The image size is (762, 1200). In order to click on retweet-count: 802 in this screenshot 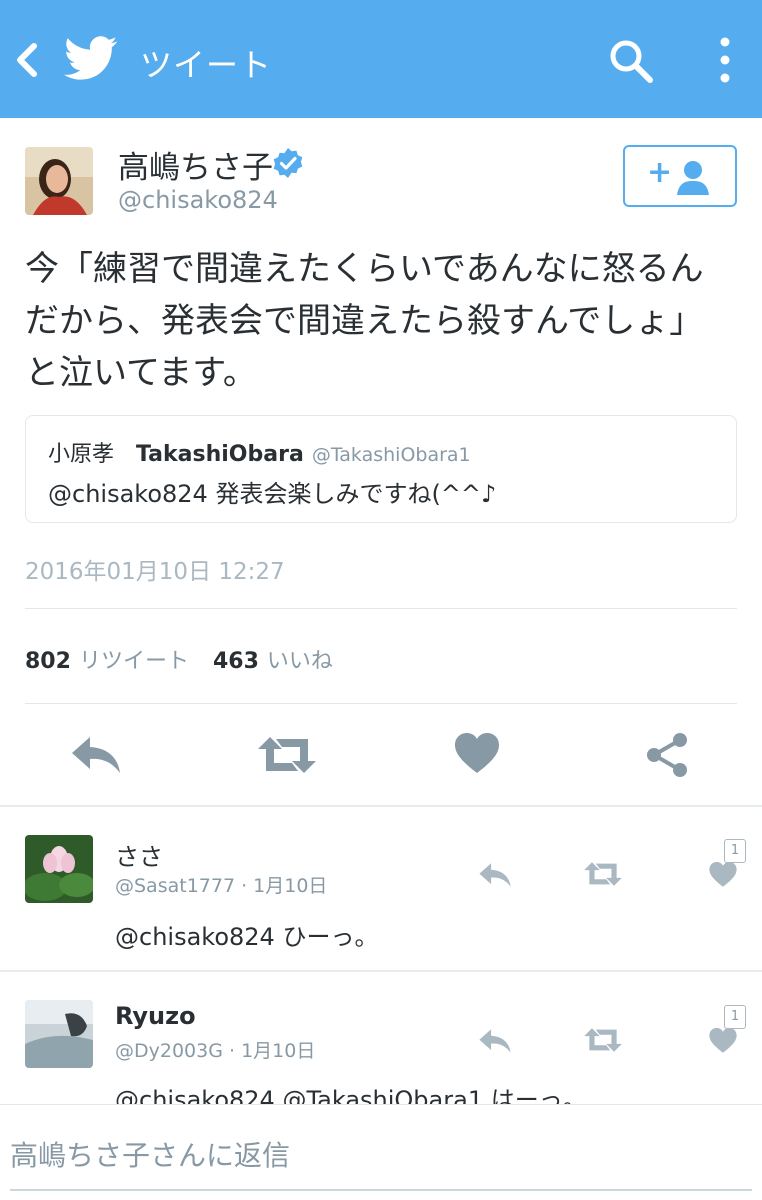, I will do `click(48, 661)`.